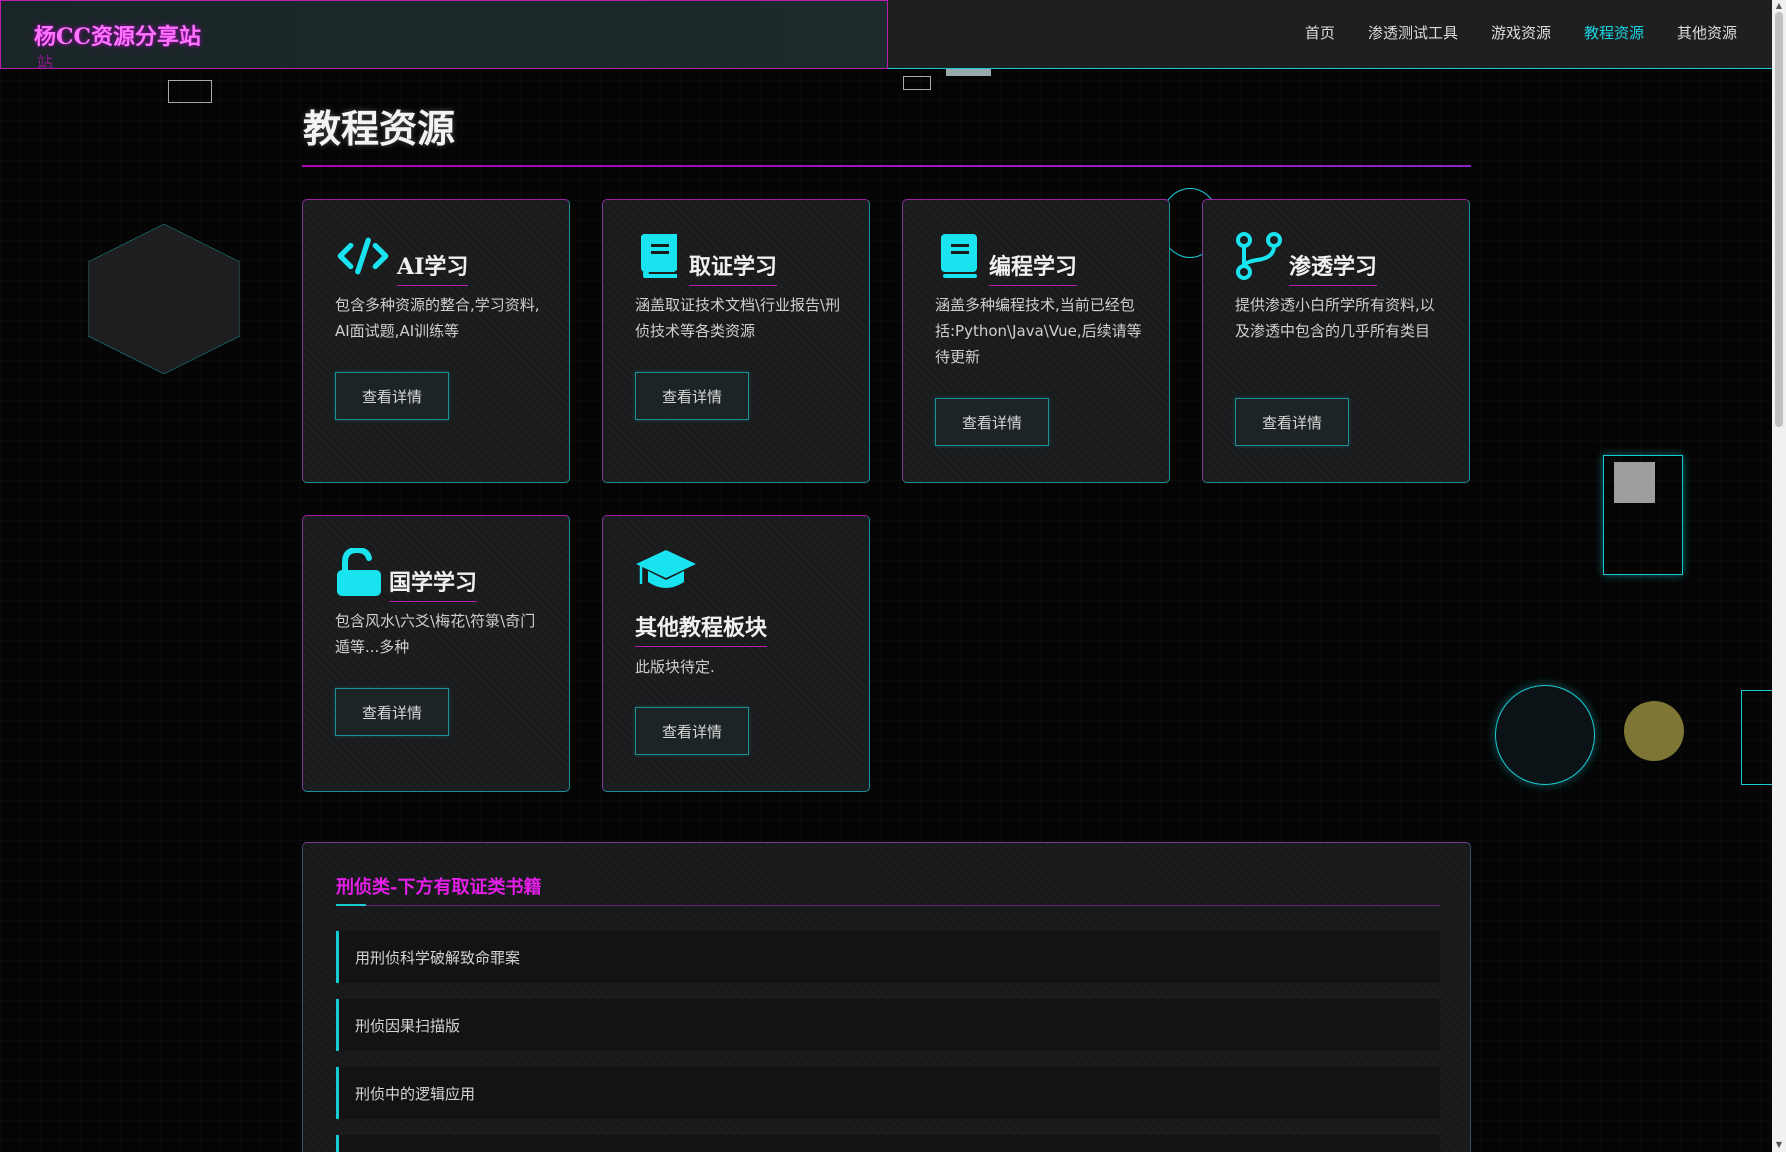 The width and height of the screenshot is (1786, 1152). I want to click on main-nav: 首页 渗透测试工具 游戏资源 教程资源 其他资源, so click(1521, 32).